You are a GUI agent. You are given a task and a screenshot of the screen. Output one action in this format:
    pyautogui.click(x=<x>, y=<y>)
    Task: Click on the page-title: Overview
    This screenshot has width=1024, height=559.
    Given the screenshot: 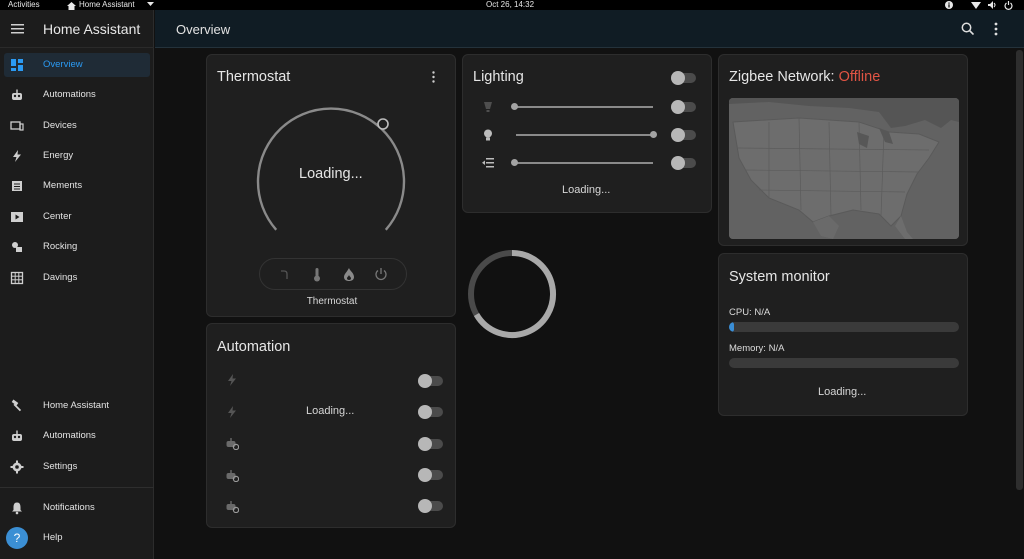 What is the action you would take?
    pyautogui.click(x=203, y=29)
    